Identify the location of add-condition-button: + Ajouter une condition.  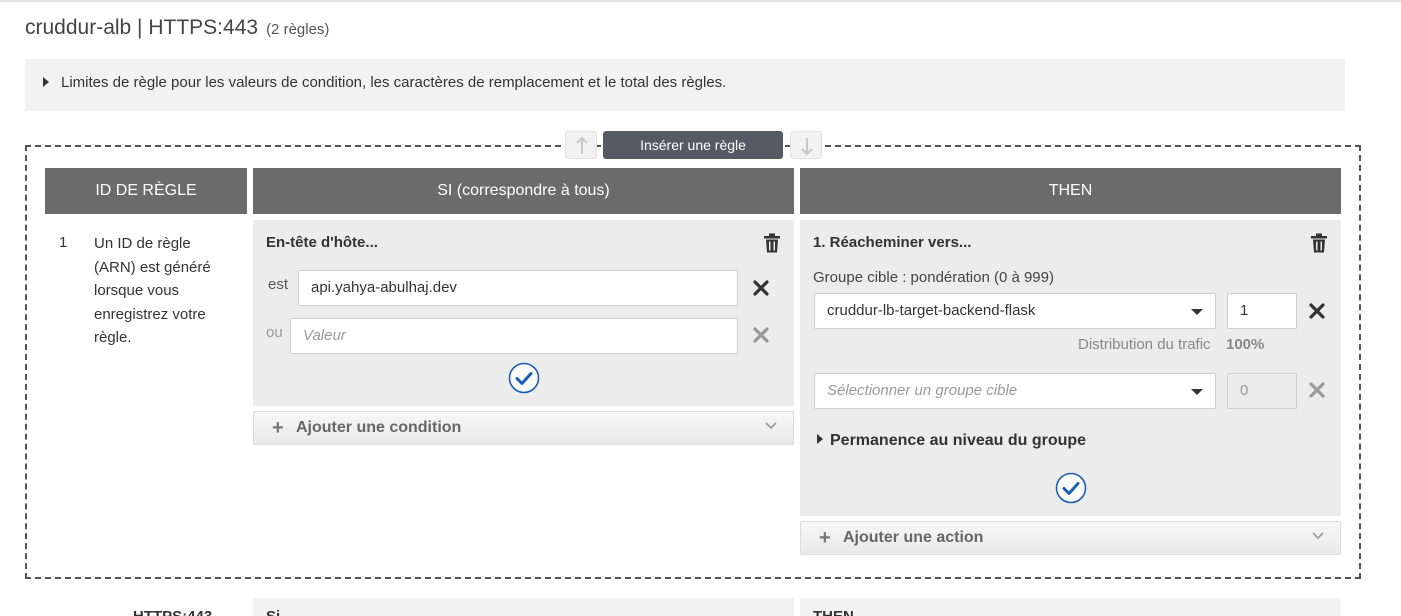
(523, 428).